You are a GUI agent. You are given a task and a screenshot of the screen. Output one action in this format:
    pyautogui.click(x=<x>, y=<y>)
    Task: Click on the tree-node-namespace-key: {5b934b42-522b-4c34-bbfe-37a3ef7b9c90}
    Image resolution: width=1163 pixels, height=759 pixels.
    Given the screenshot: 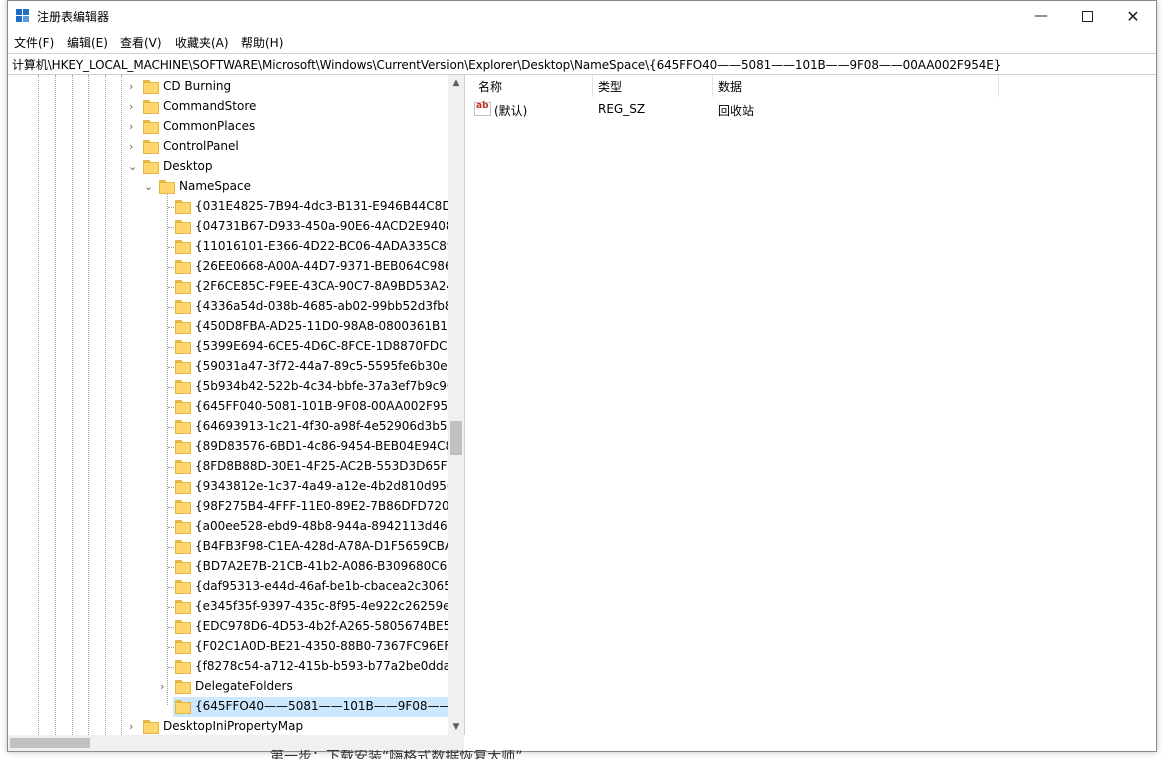 What is the action you would take?
    pyautogui.click(x=228, y=387)
    